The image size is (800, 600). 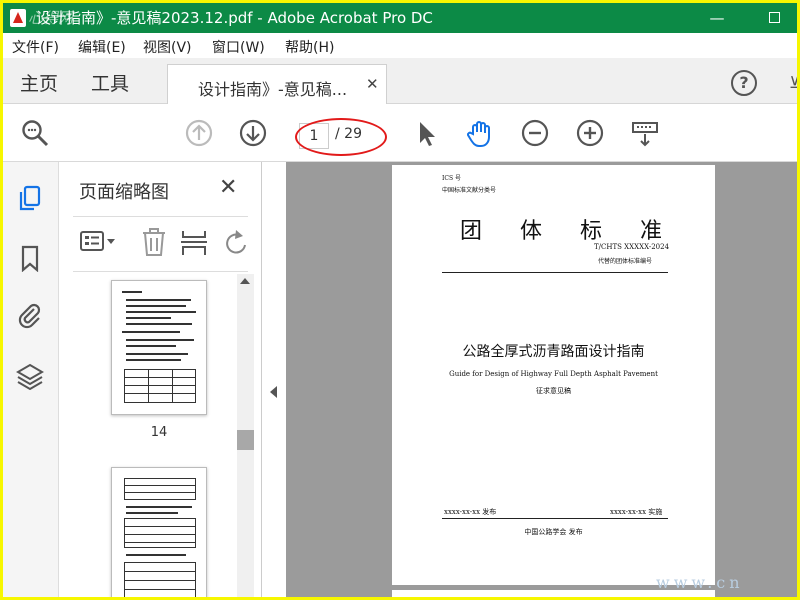 I want to click on help-button: ?, so click(x=744, y=83).